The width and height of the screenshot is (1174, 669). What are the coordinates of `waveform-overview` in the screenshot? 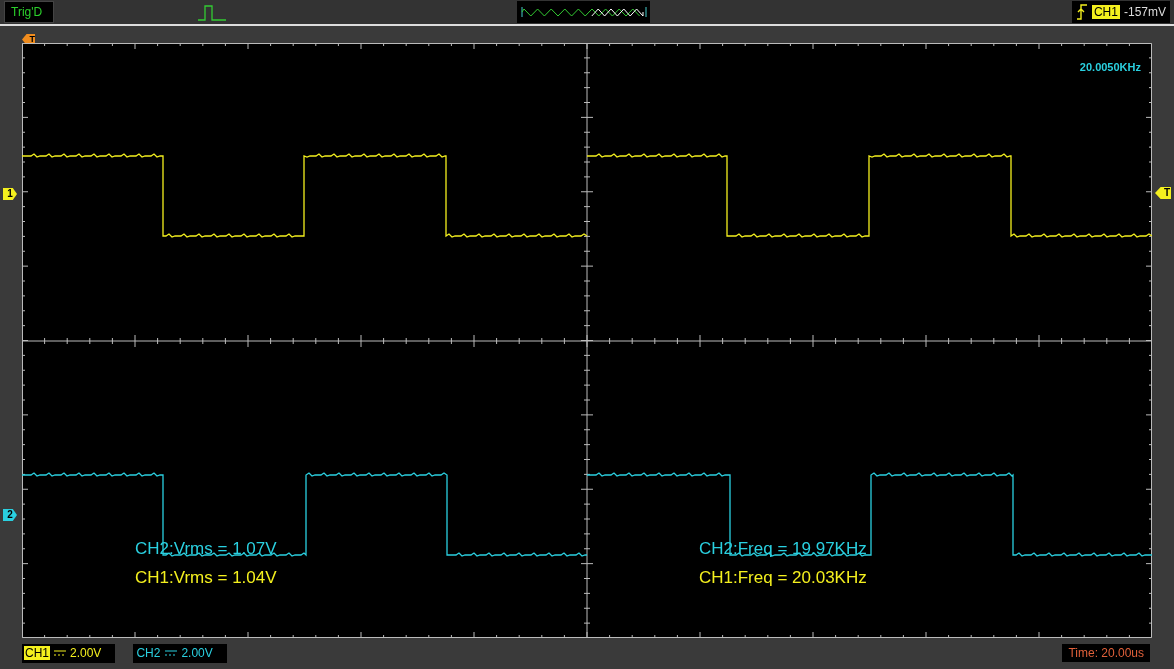 It's located at (583, 12).